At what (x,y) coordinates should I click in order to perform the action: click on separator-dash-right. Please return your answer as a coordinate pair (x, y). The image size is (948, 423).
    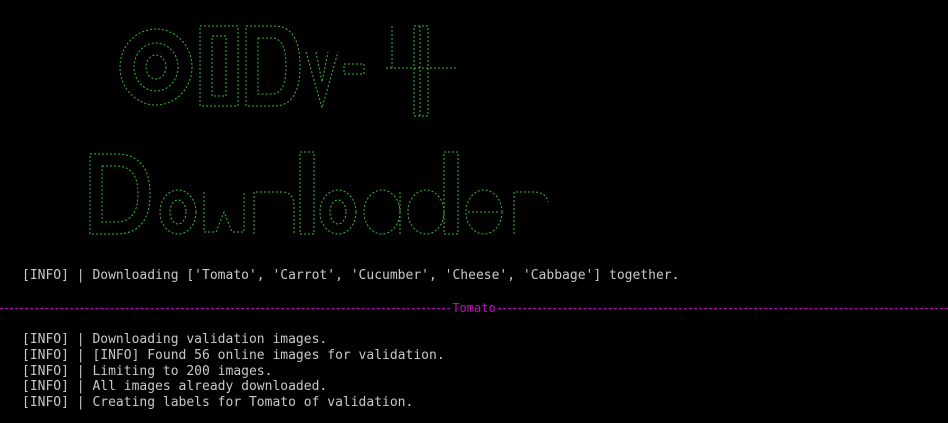
    Looking at the image, I should click on (722, 308).